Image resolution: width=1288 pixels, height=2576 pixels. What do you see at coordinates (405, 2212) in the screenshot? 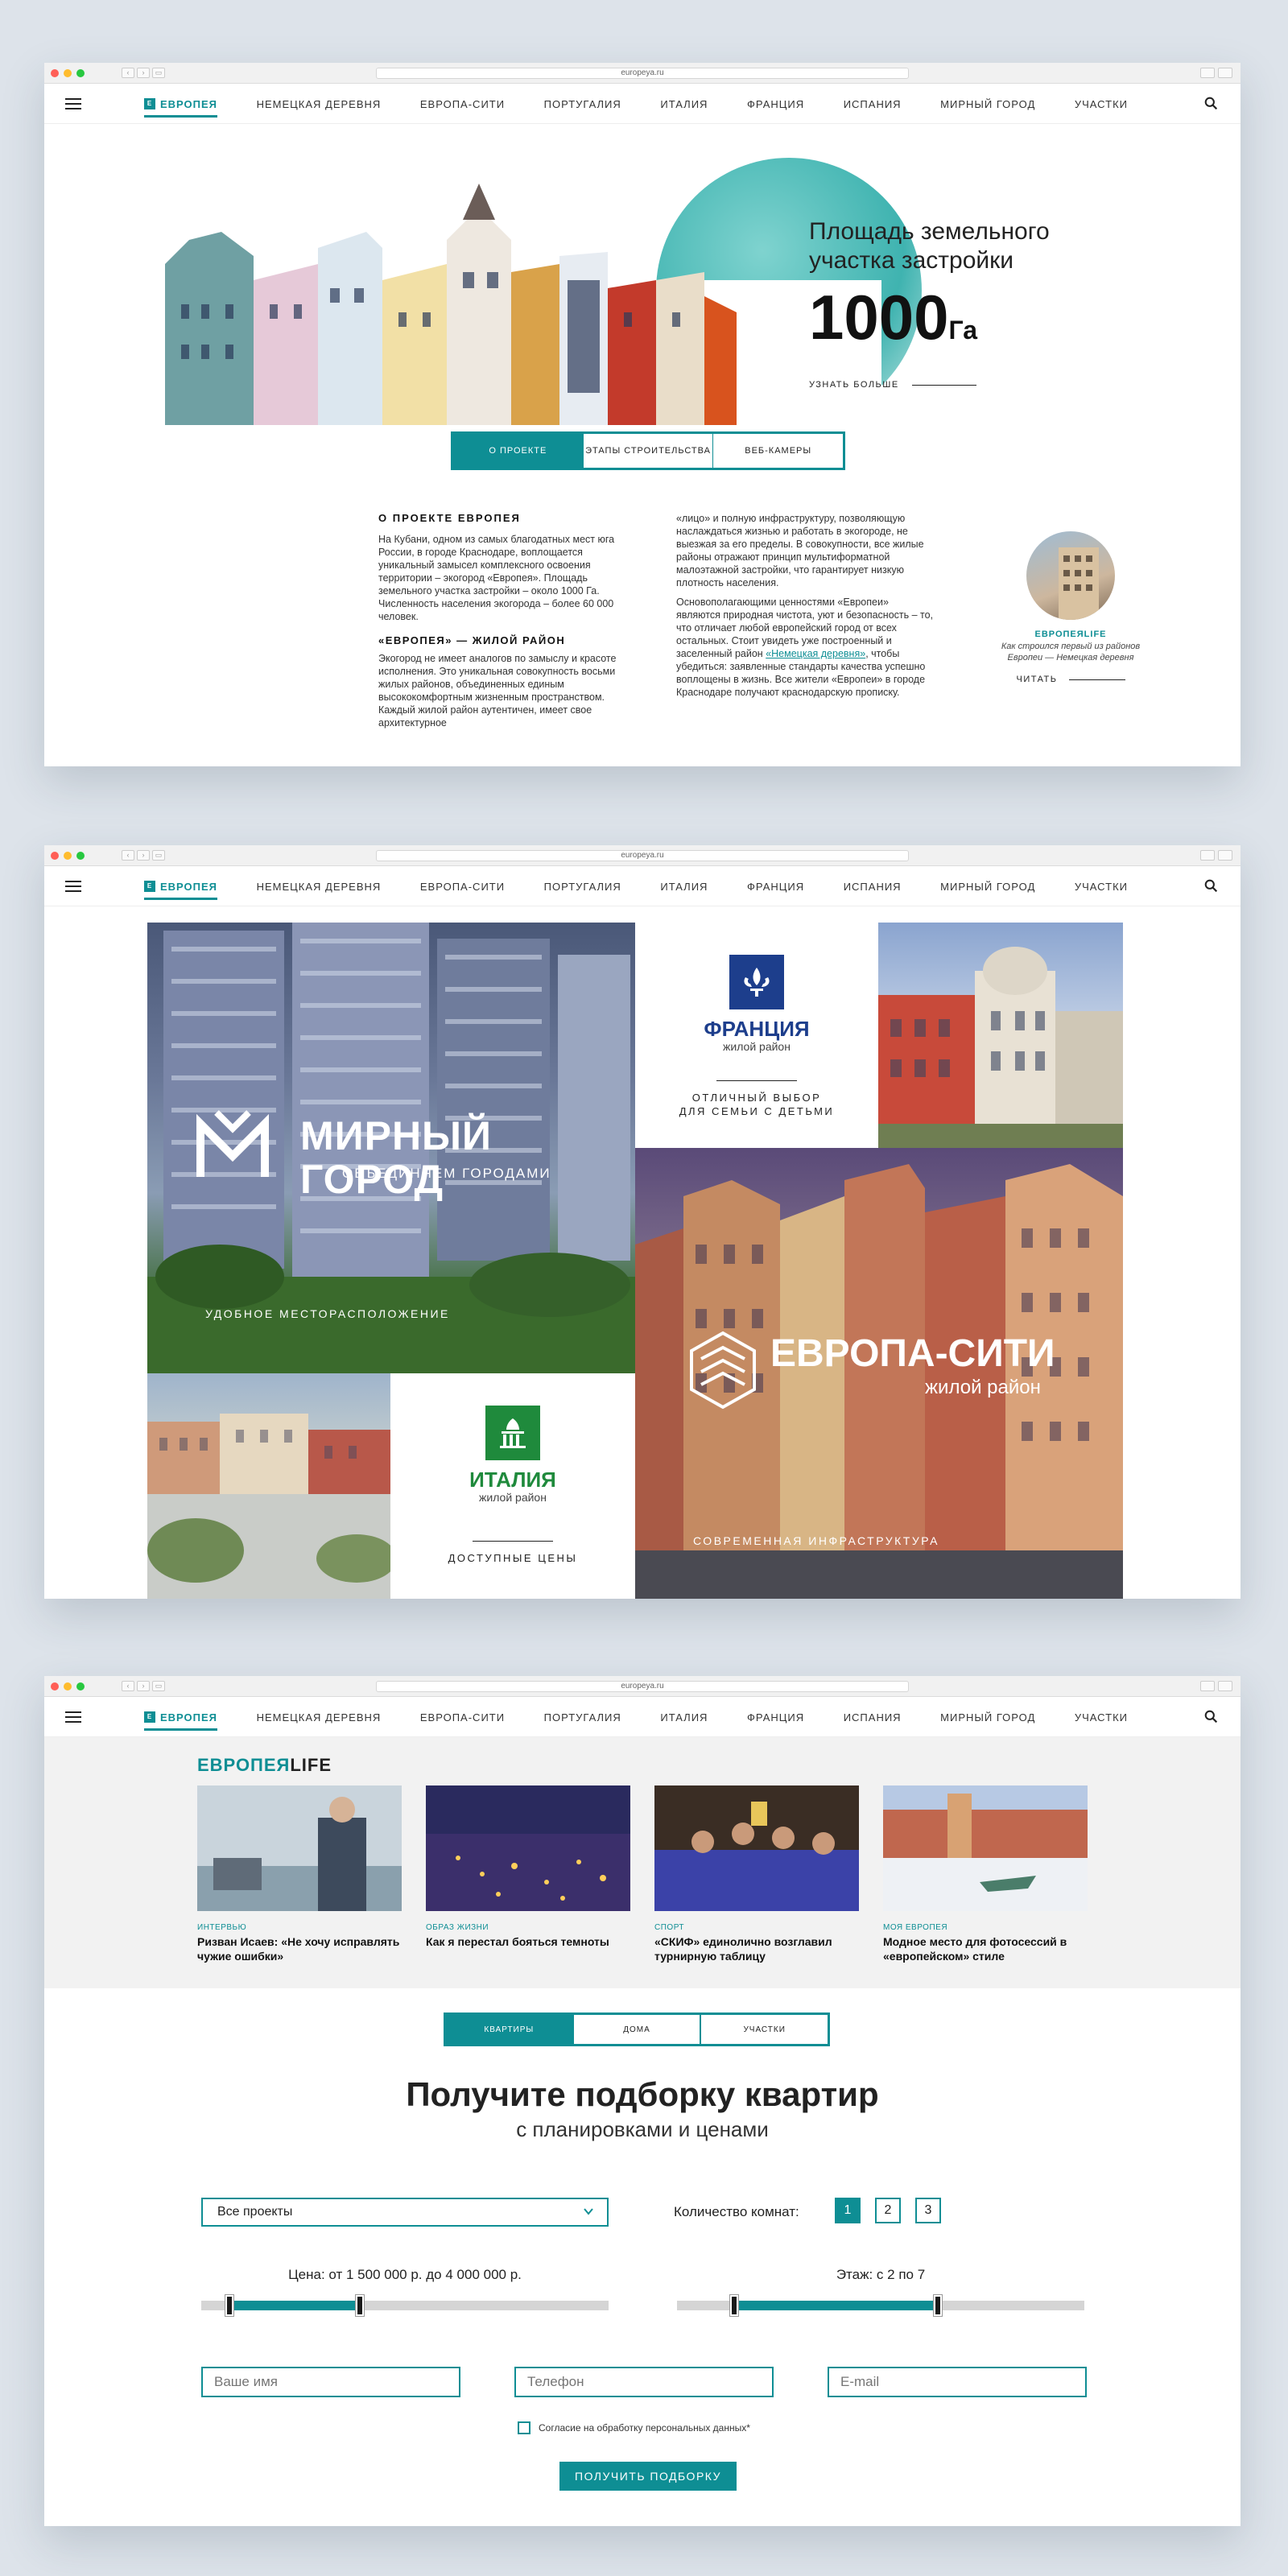
I see `project-select: Все проекты` at bounding box center [405, 2212].